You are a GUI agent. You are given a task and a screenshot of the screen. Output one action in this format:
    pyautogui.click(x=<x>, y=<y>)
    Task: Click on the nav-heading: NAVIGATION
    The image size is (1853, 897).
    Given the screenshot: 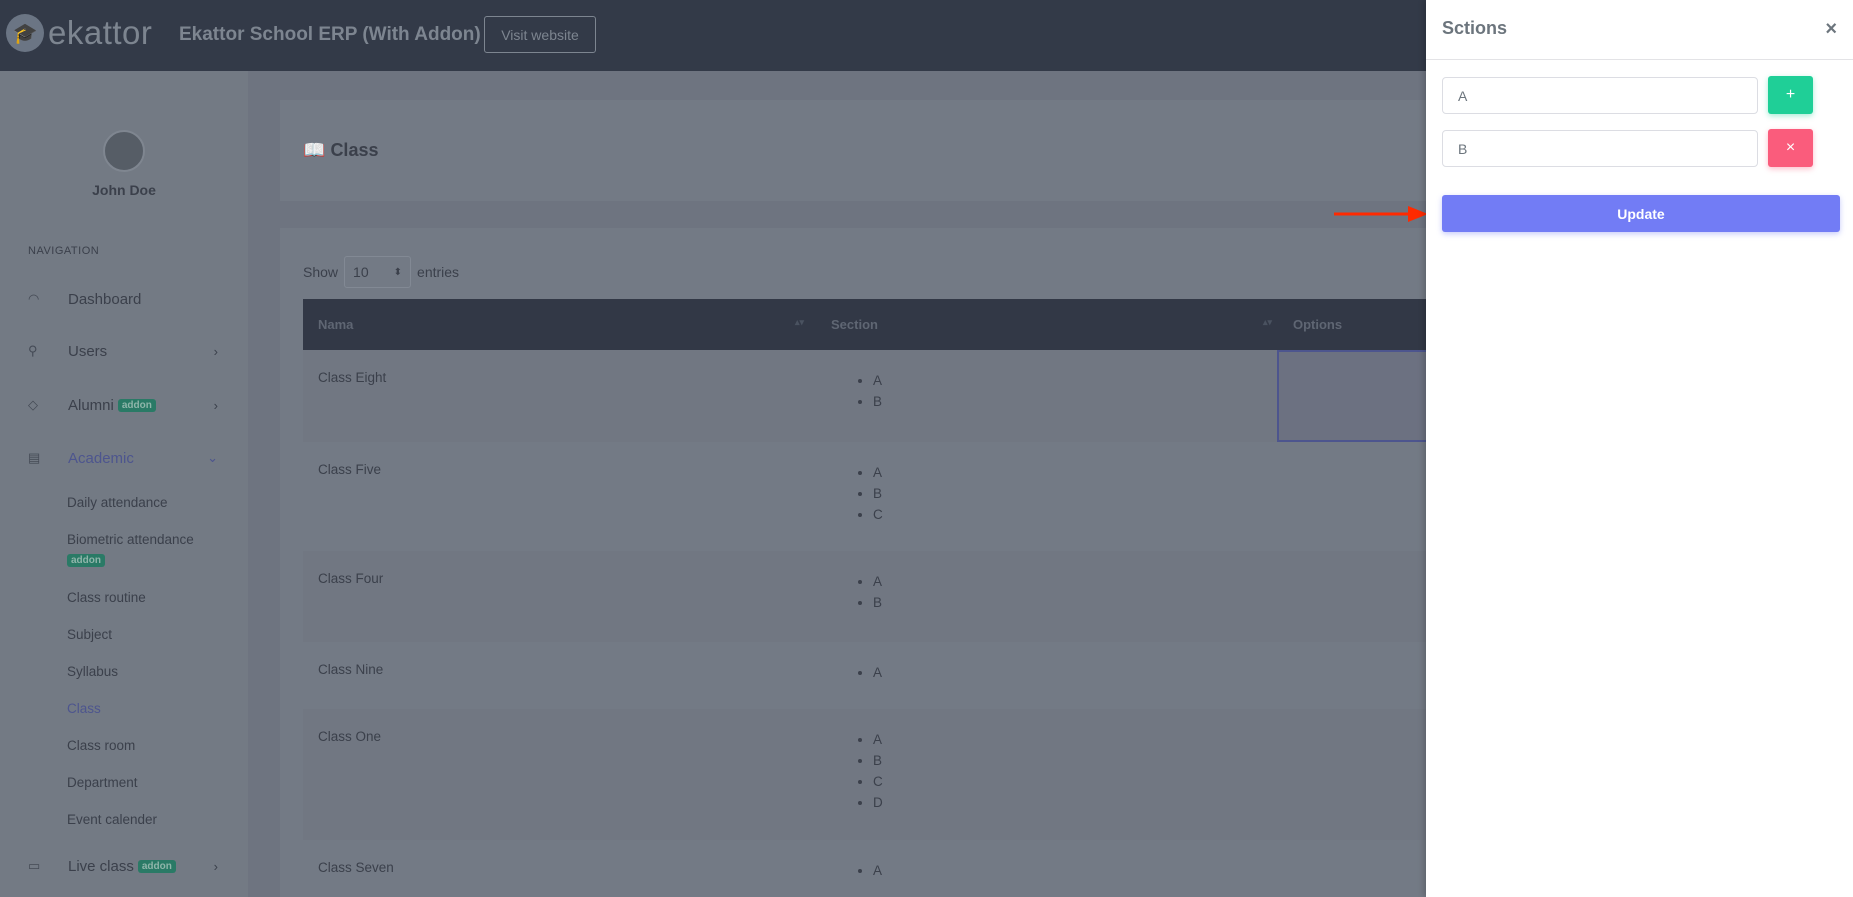 What is the action you would take?
    pyautogui.click(x=64, y=251)
    